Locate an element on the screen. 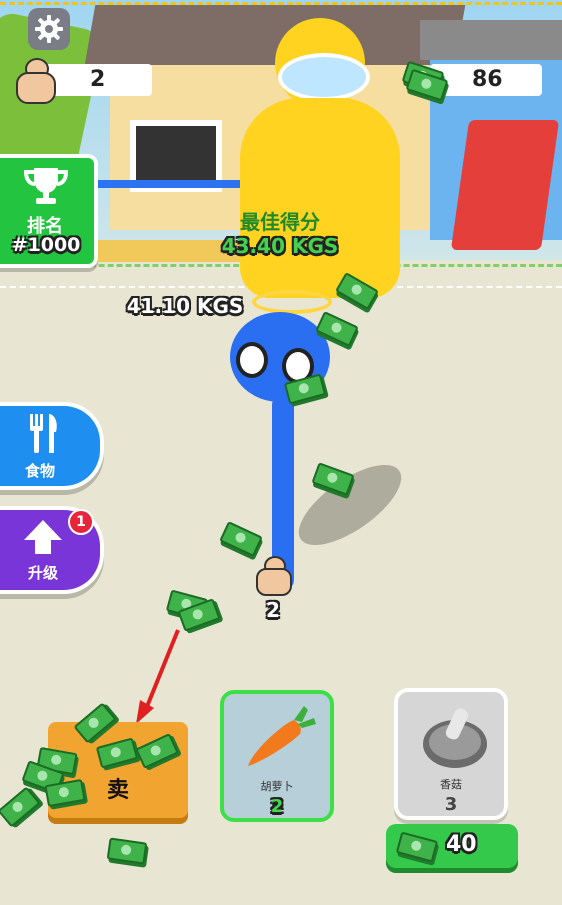 The image size is (562, 905). player-count-label: 2 is located at coordinates (273, 610).